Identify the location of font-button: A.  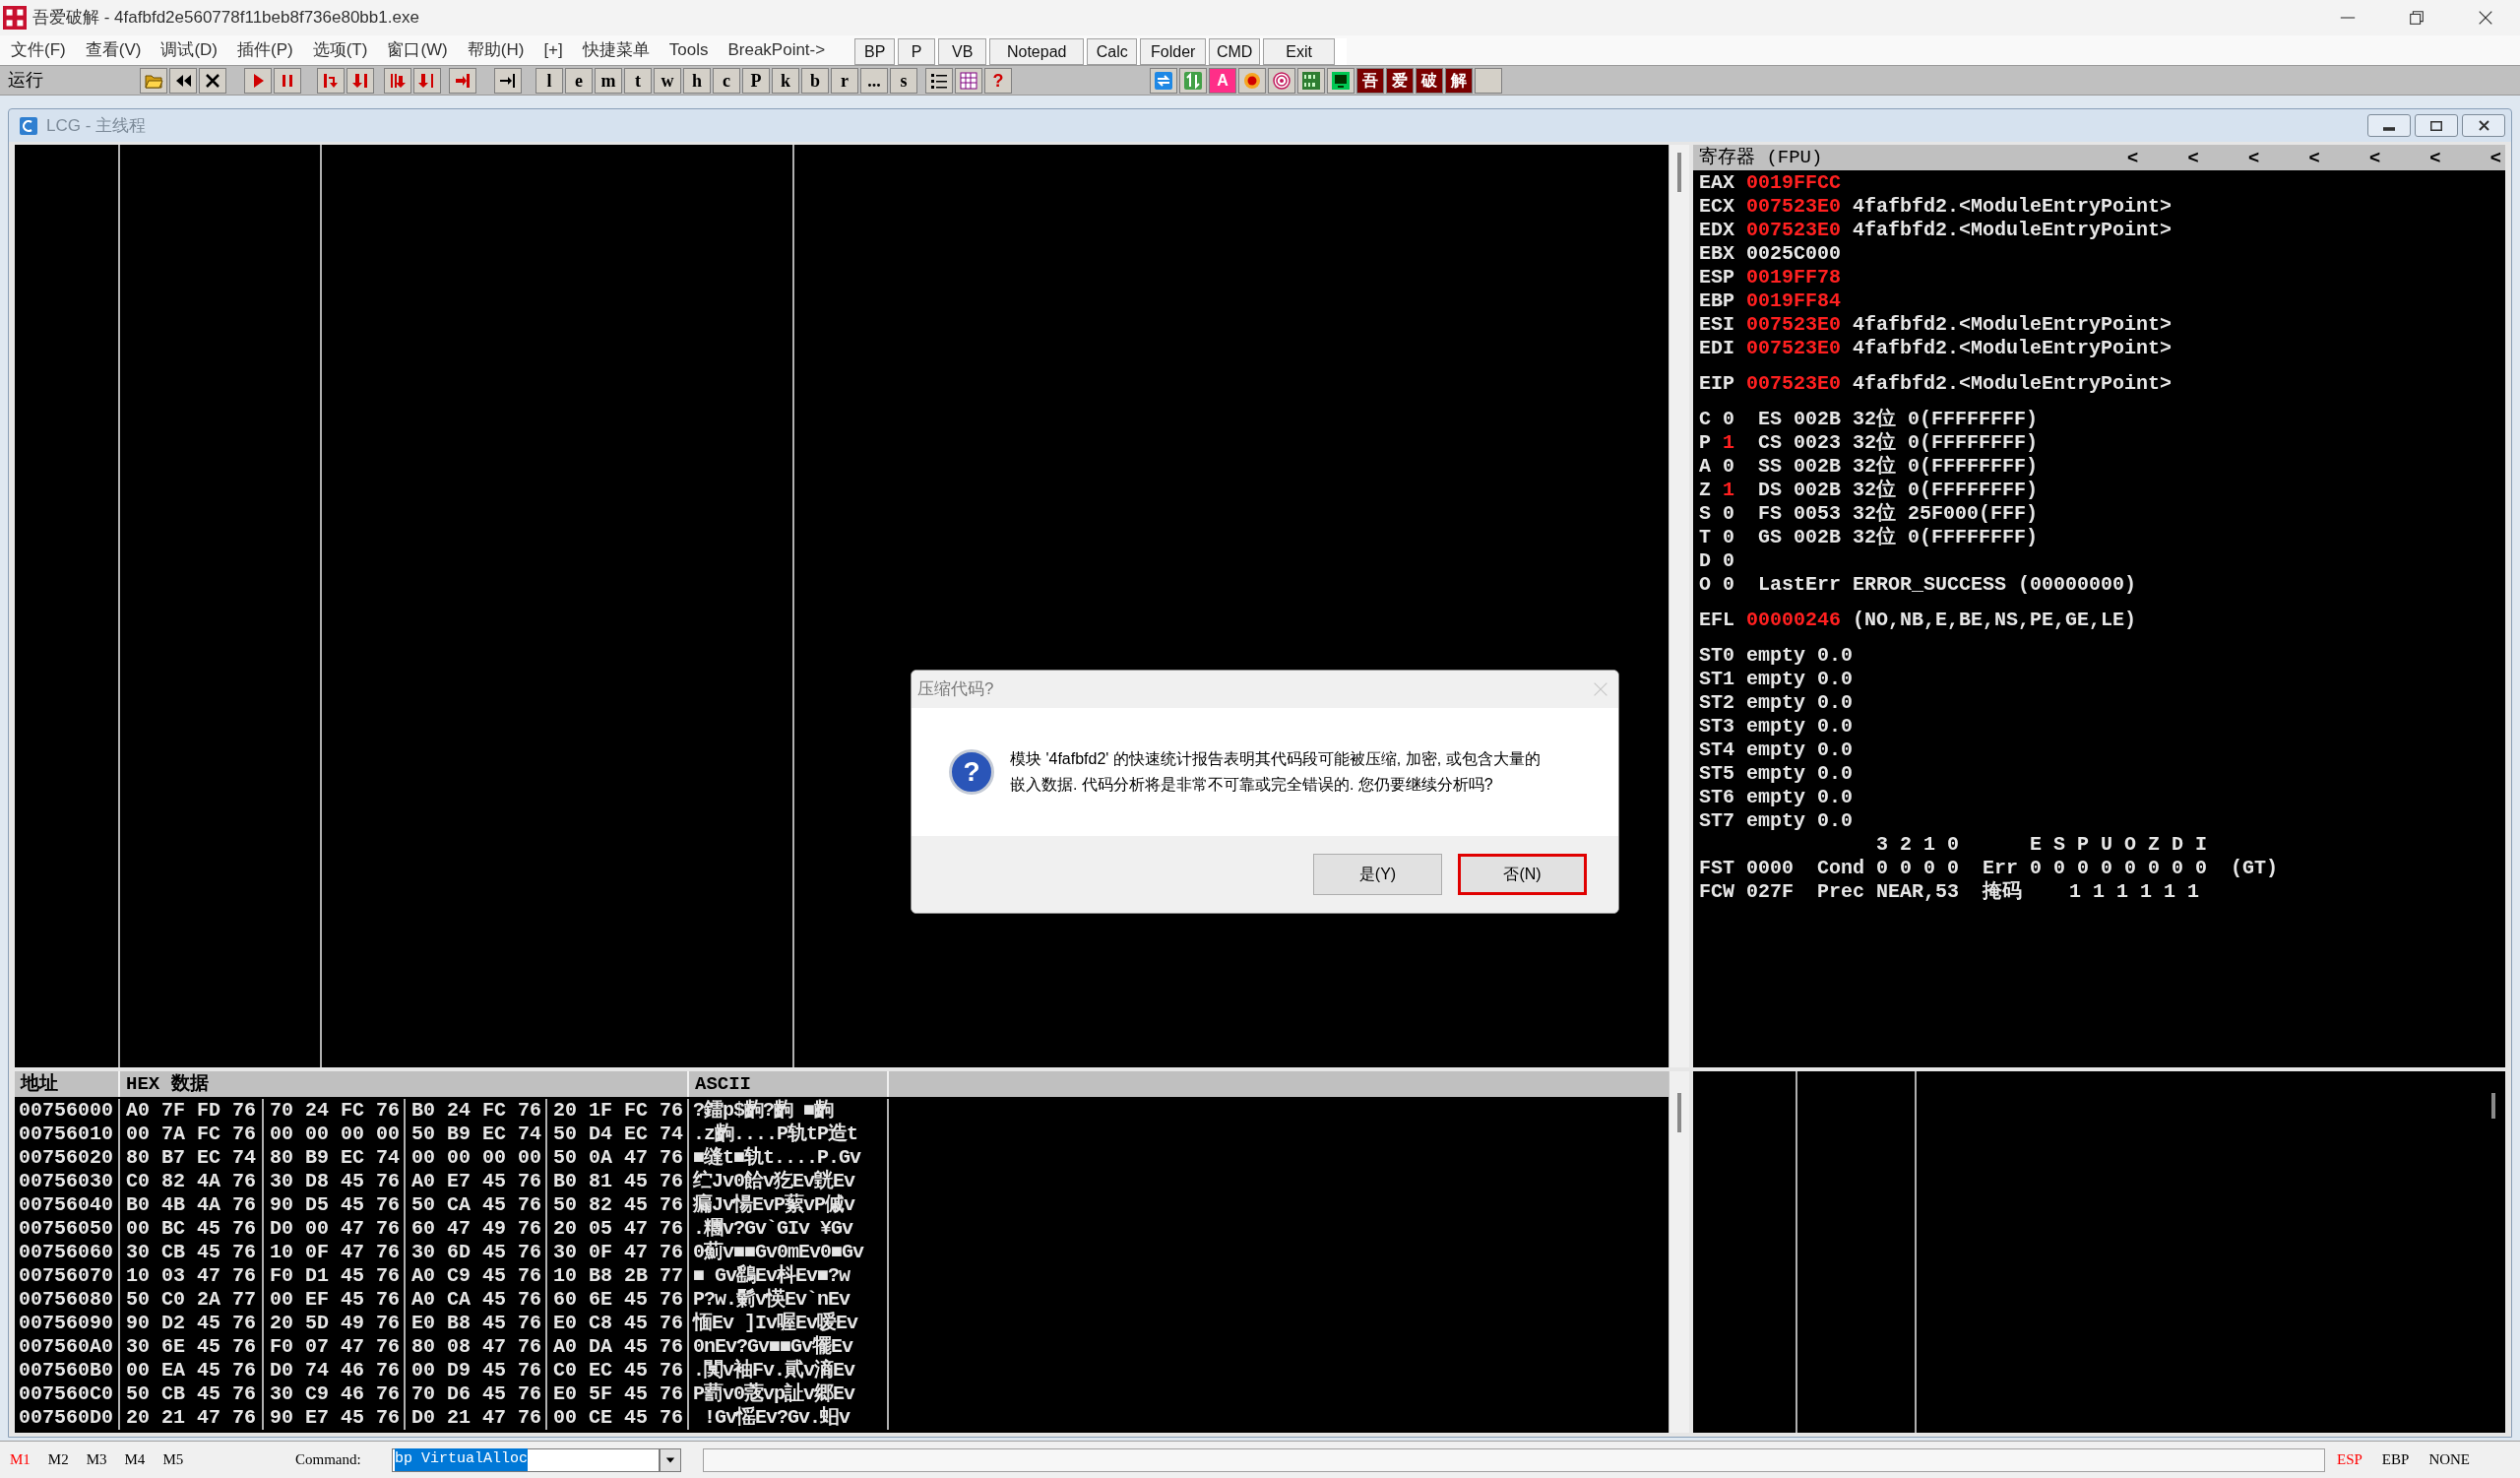
(1222, 80).